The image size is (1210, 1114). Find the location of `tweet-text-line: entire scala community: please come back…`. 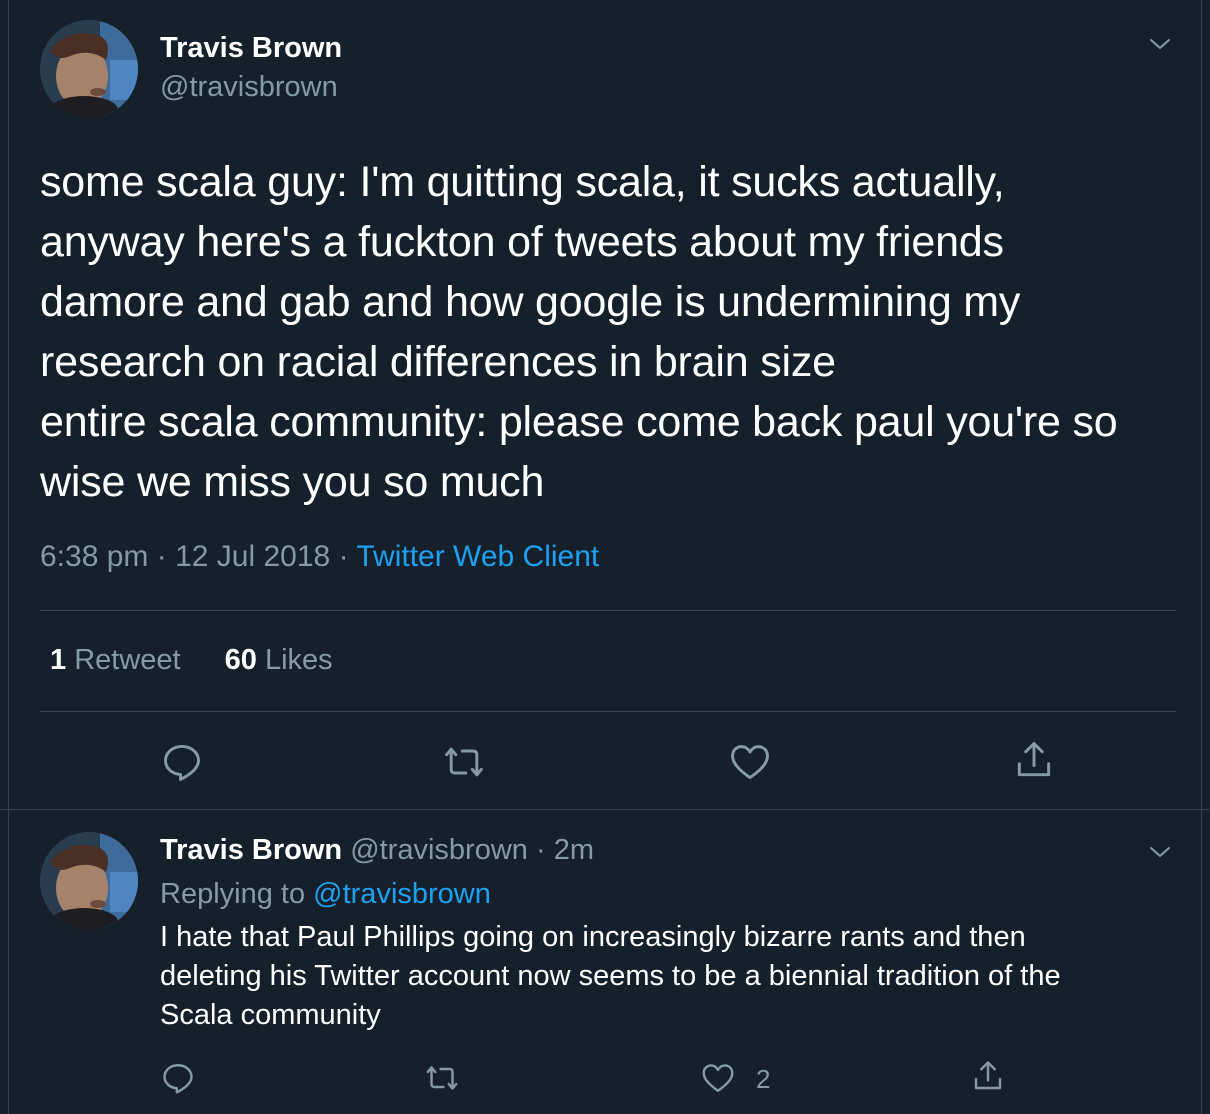

tweet-text-line: entire scala community: please come back… is located at coordinates (579, 422).